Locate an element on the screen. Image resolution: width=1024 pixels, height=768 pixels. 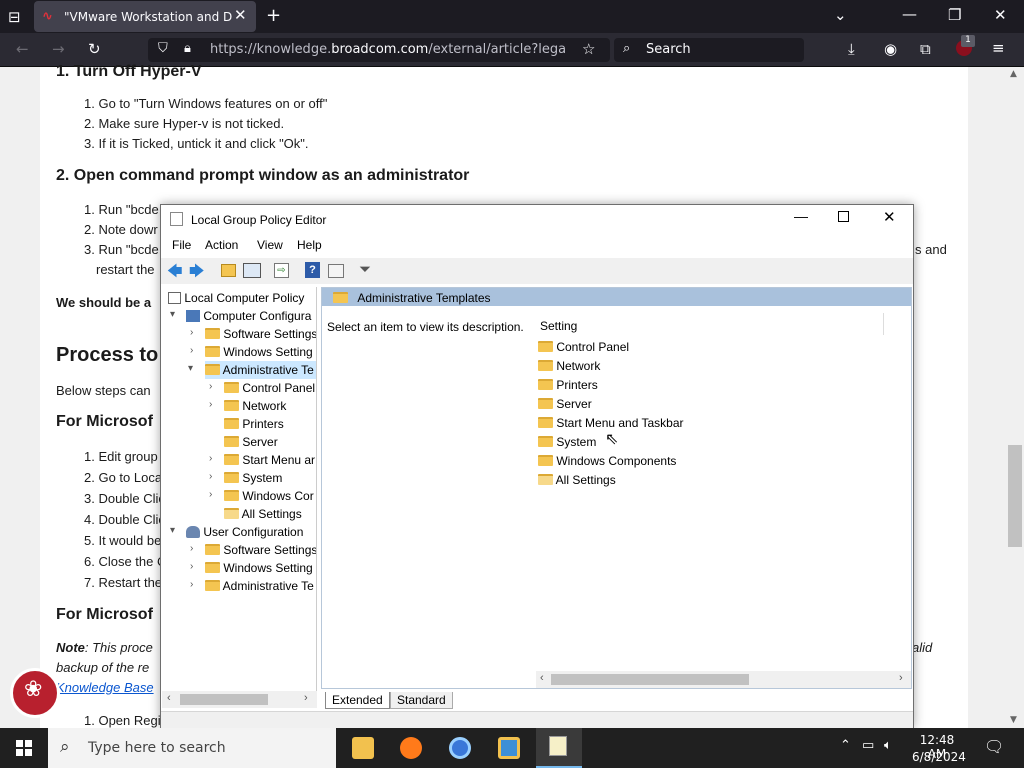
gpedit-taskbar-button is located at coordinates (559, 748).